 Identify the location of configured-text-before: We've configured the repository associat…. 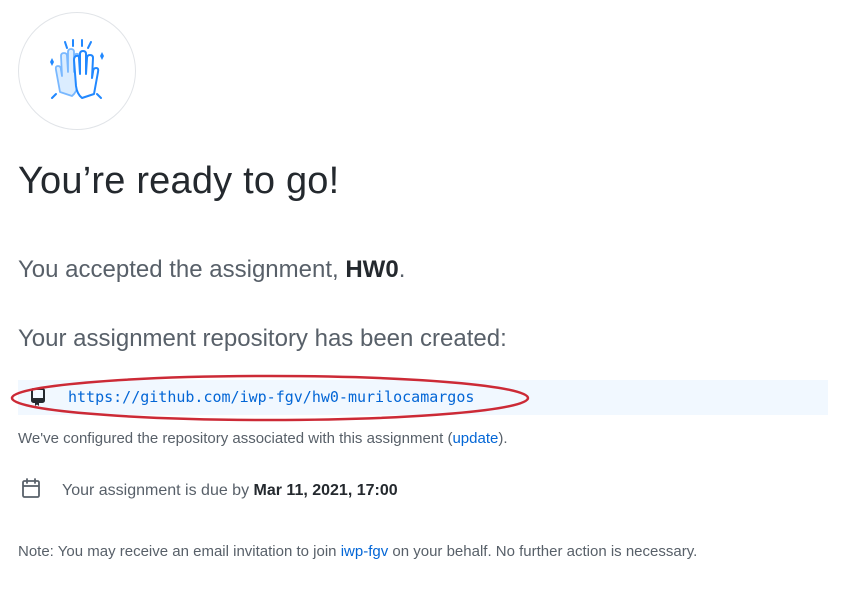
(235, 438).